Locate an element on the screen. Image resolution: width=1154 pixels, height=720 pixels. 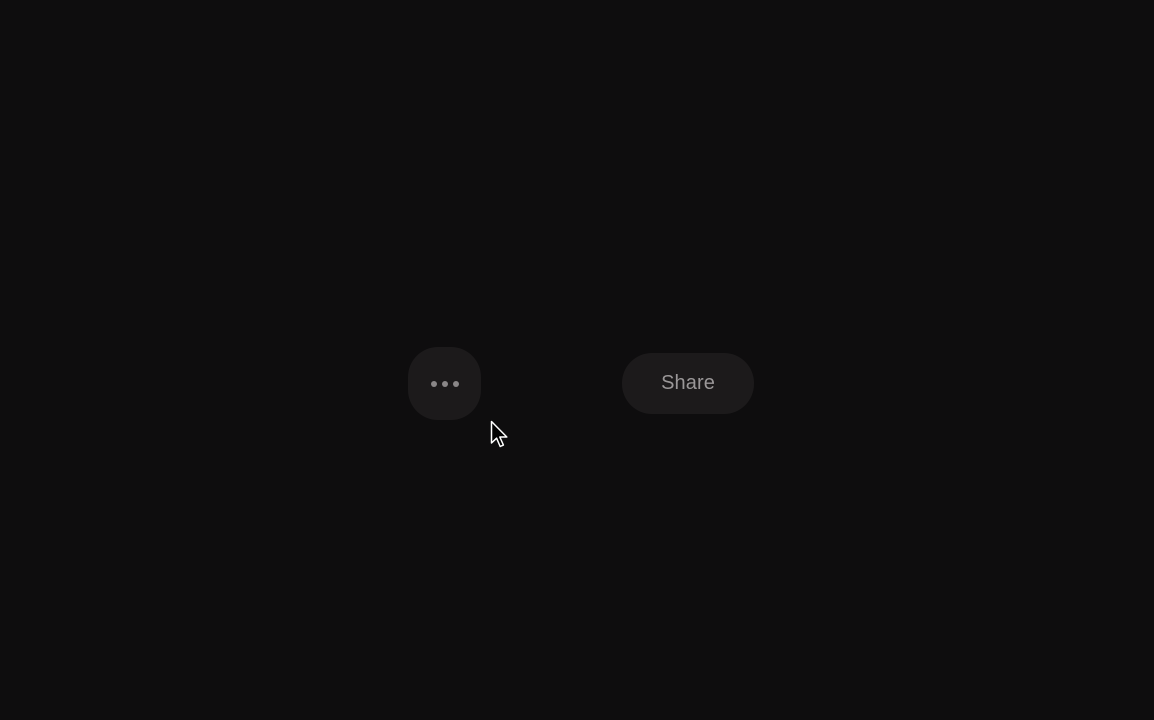
more-options-button is located at coordinates (444, 383).